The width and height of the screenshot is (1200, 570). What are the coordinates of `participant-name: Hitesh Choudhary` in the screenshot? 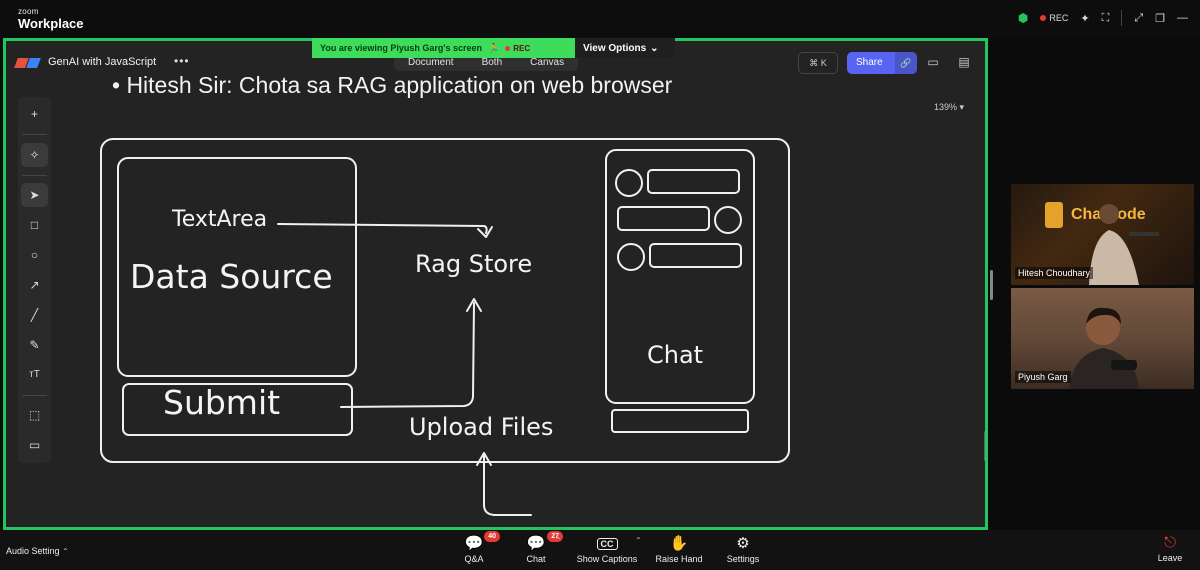 It's located at (1054, 273).